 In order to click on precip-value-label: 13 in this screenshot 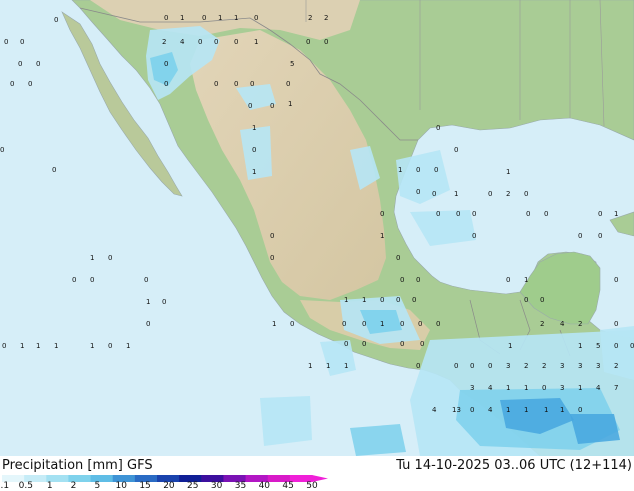, I will do `click(456, 410)`.